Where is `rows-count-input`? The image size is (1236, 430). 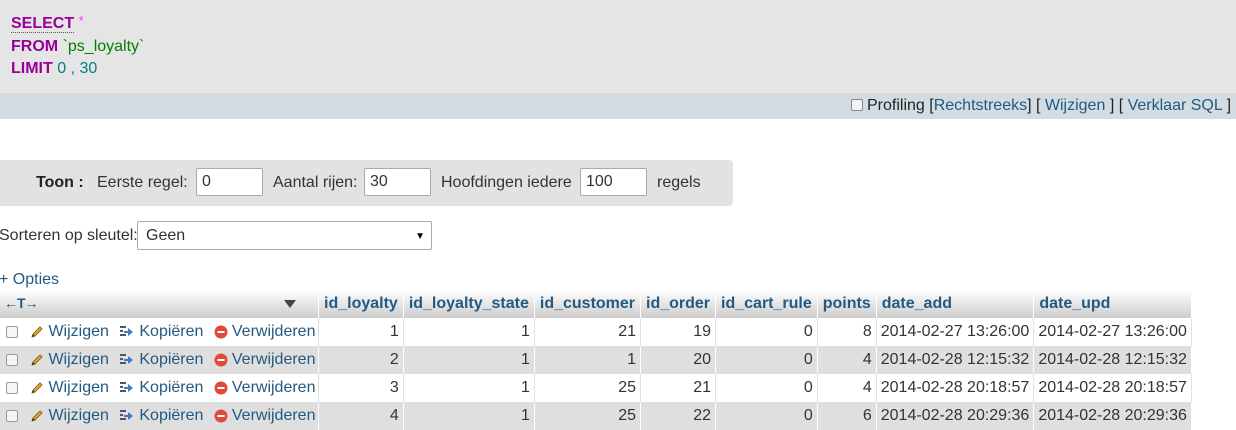 rows-count-input is located at coordinates (397, 182).